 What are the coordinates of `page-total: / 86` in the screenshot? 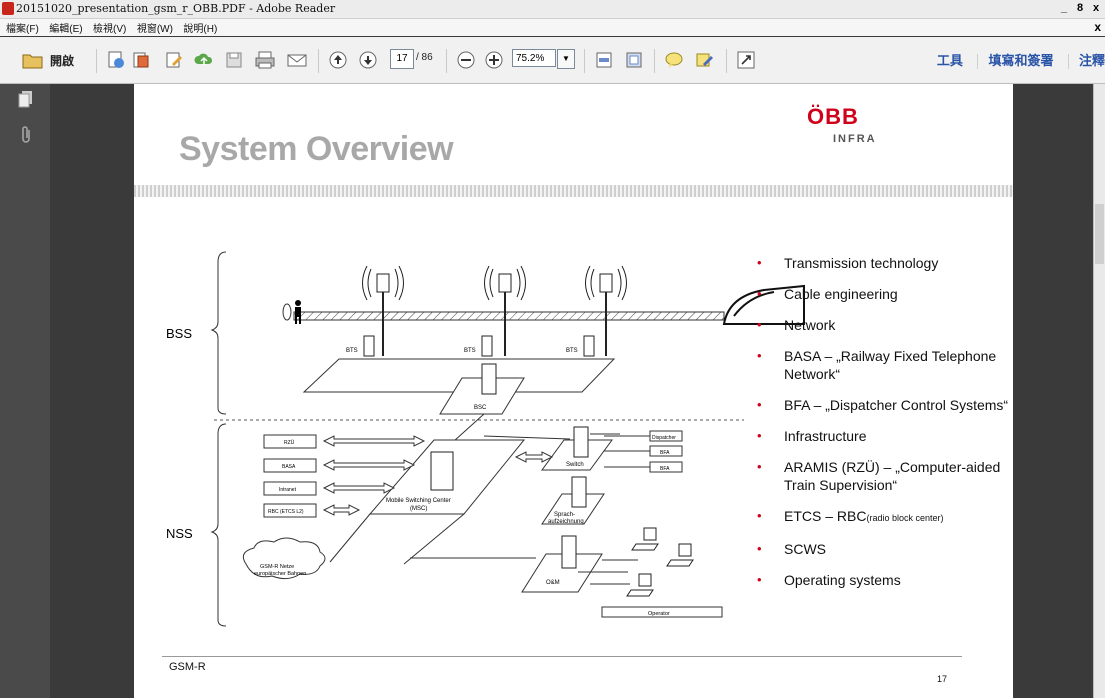 It's located at (424, 57).